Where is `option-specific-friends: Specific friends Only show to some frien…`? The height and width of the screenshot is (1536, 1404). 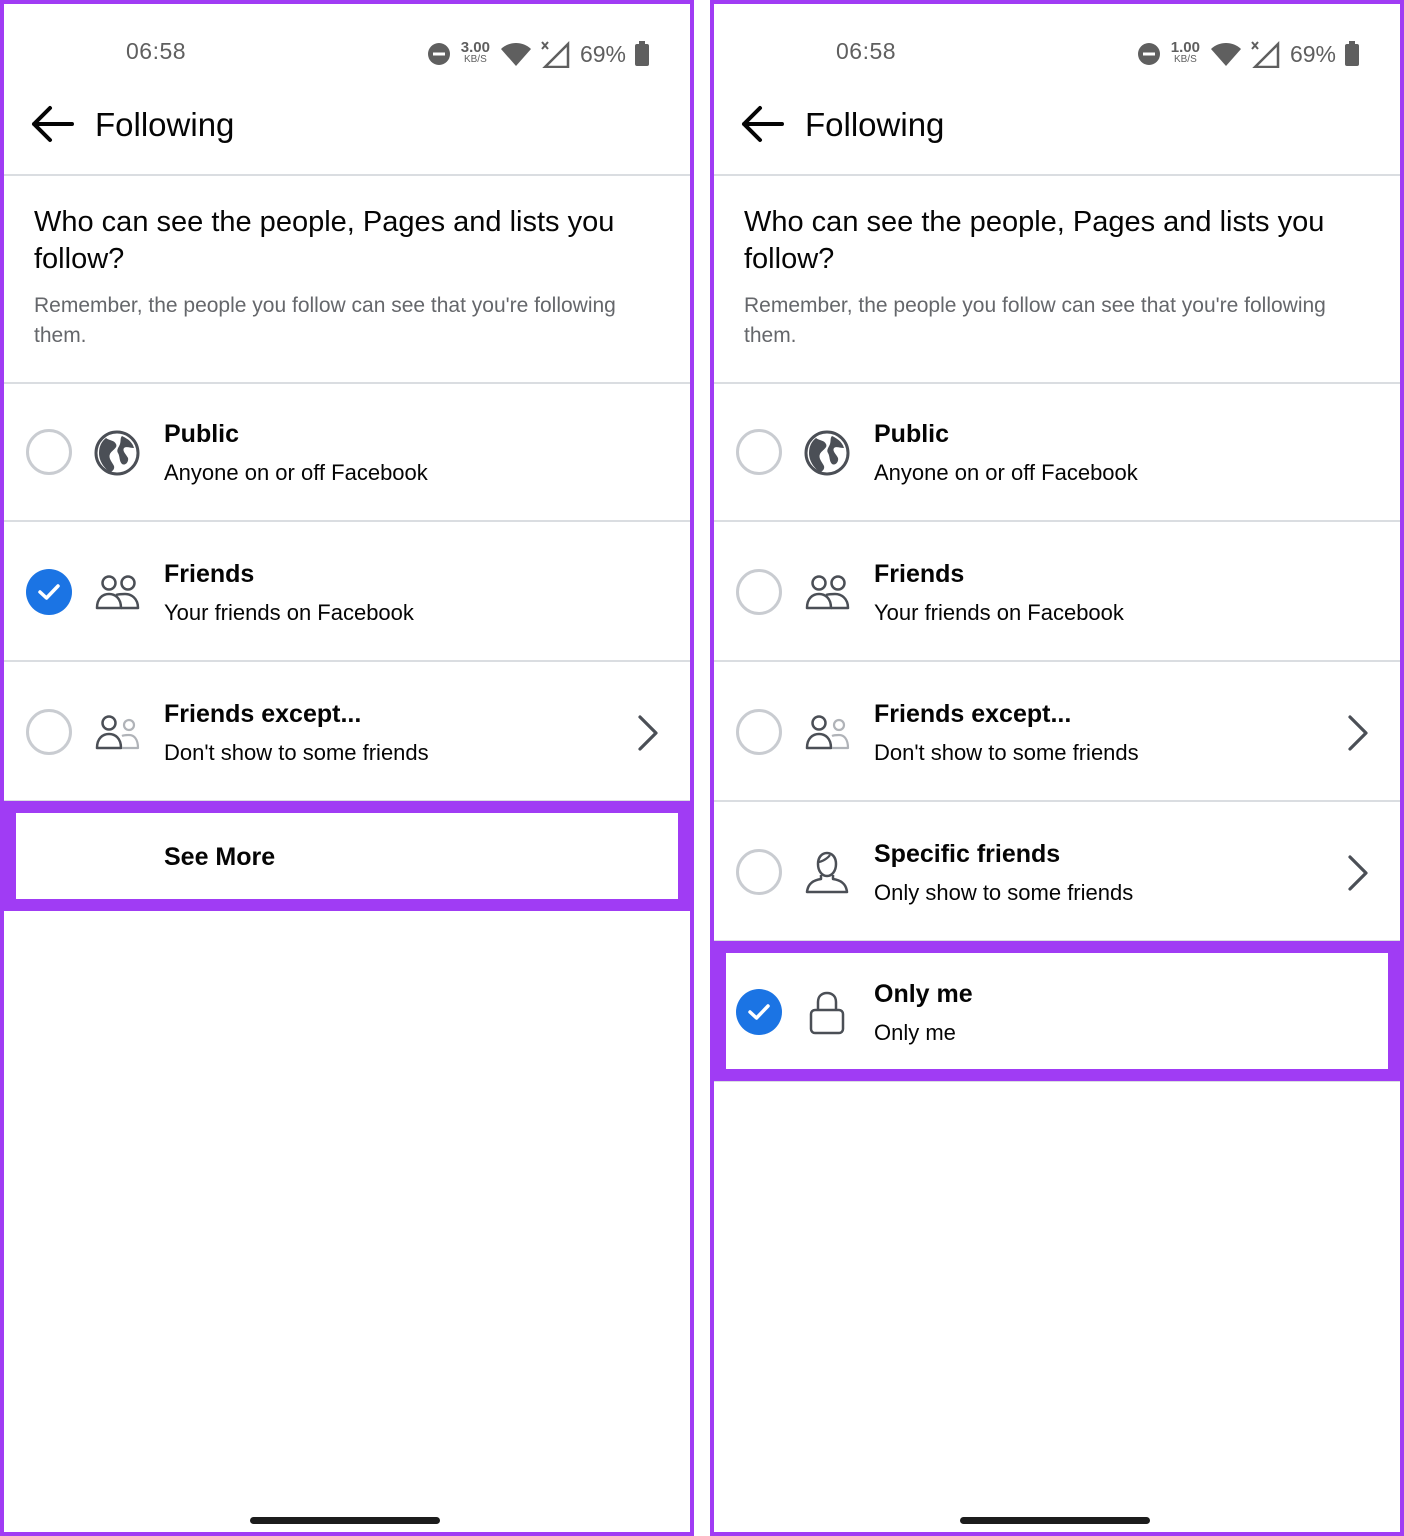 option-specific-friends: Specific friends Only show to some frien… is located at coordinates (1057, 873).